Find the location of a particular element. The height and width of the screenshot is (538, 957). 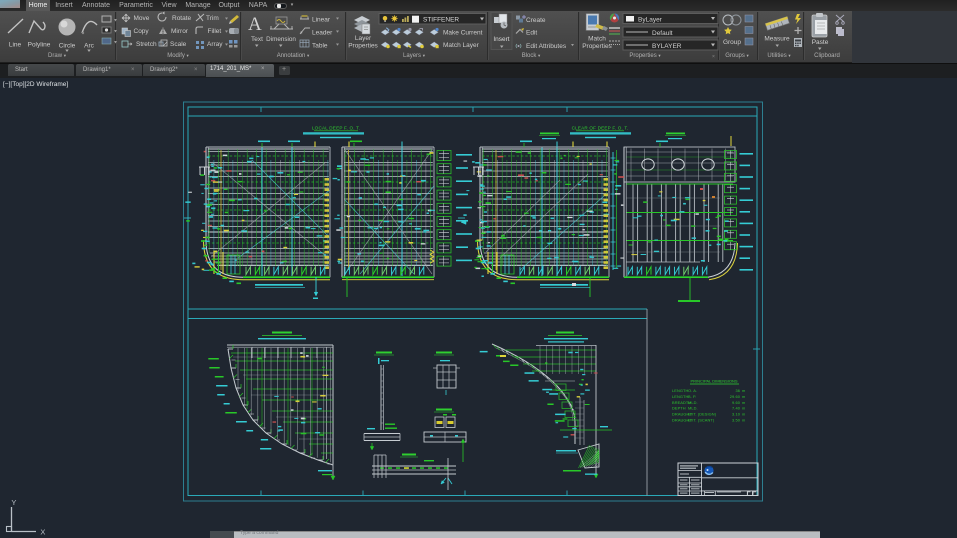

svg-text: Group is located at coordinates (732, 42).